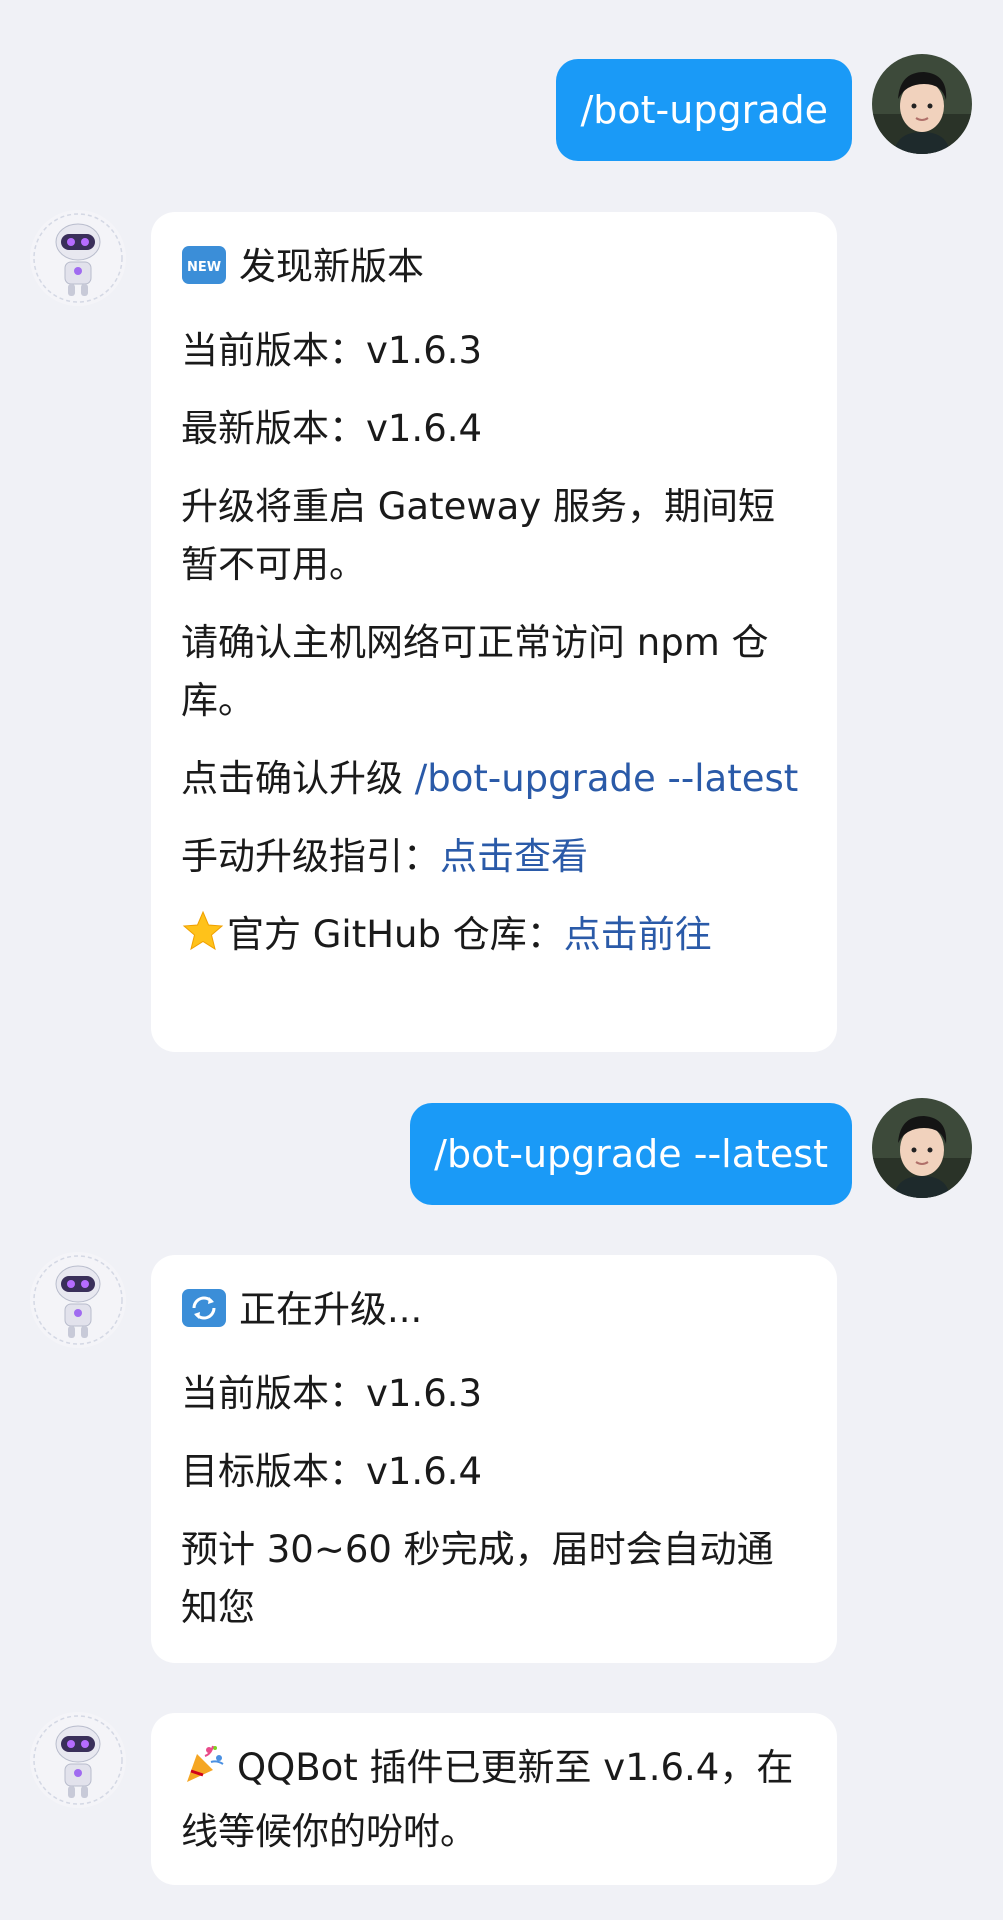 This screenshot has height=1920, width=1003. What do you see at coordinates (204, 267) in the screenshot?
I see `svg-text: NEW` at bounding box center [204, 267].